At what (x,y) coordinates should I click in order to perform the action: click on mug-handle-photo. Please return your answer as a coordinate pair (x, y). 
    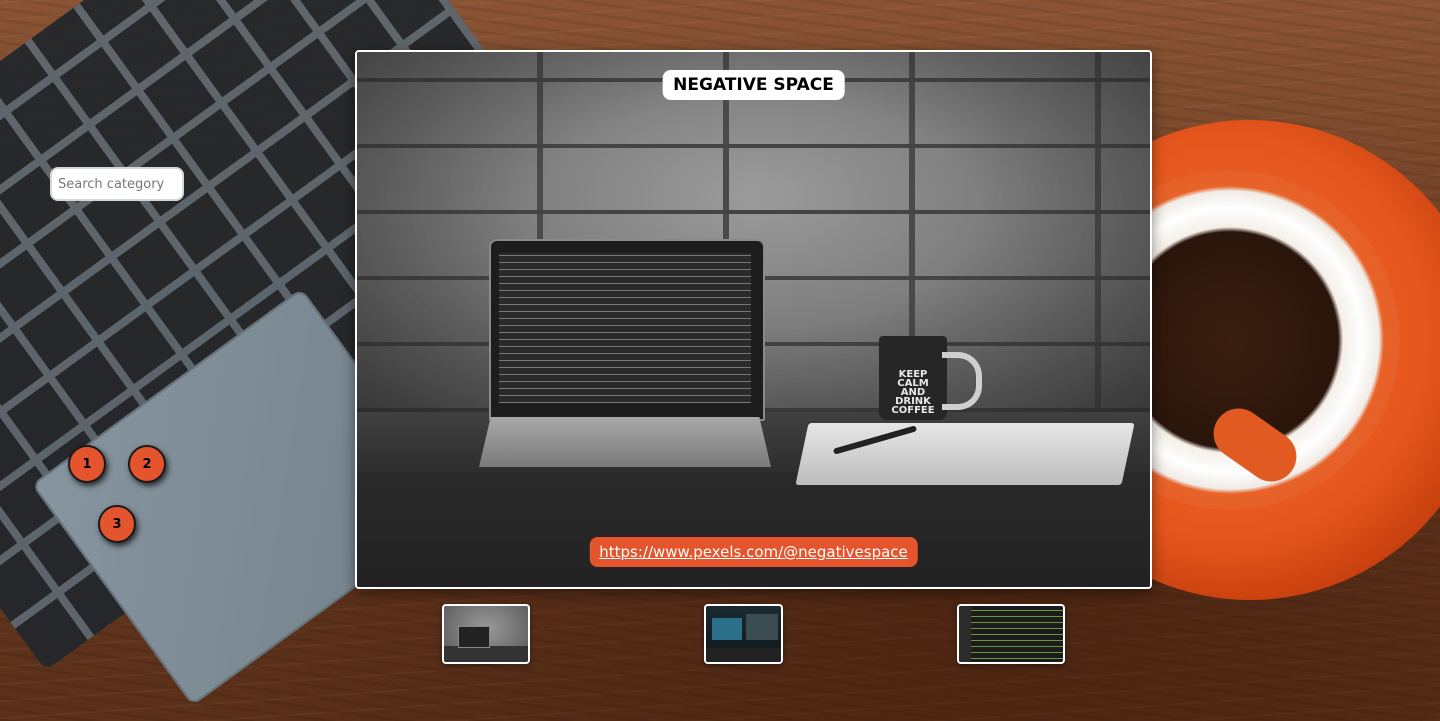
    Looking at the image, I should click on (962, 381).